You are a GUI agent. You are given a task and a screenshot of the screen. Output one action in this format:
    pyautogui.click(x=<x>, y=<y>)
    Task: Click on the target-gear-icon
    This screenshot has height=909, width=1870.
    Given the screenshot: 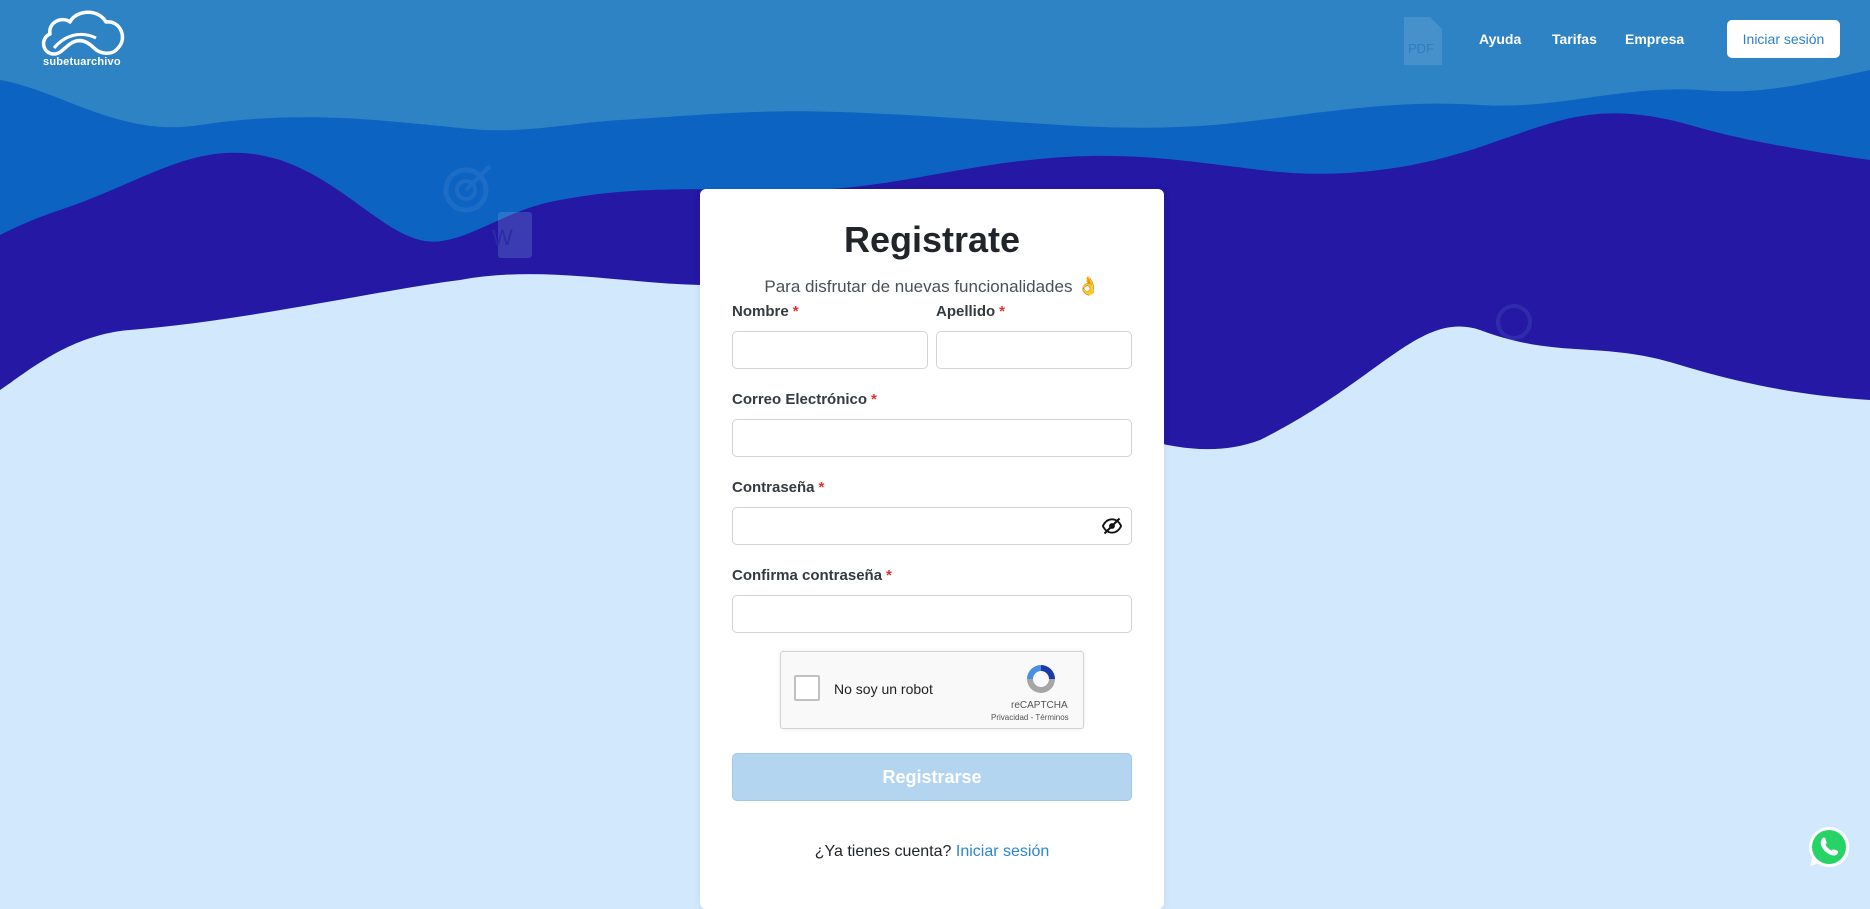 What is the action you would take?
    pyautogui.click(x=467, y=188)
    